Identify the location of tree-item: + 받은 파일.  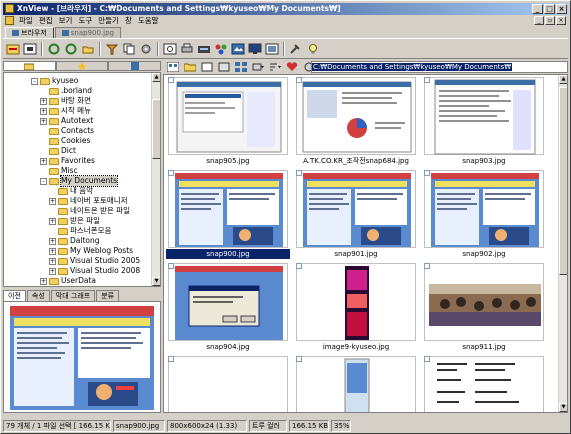
(104, 221).